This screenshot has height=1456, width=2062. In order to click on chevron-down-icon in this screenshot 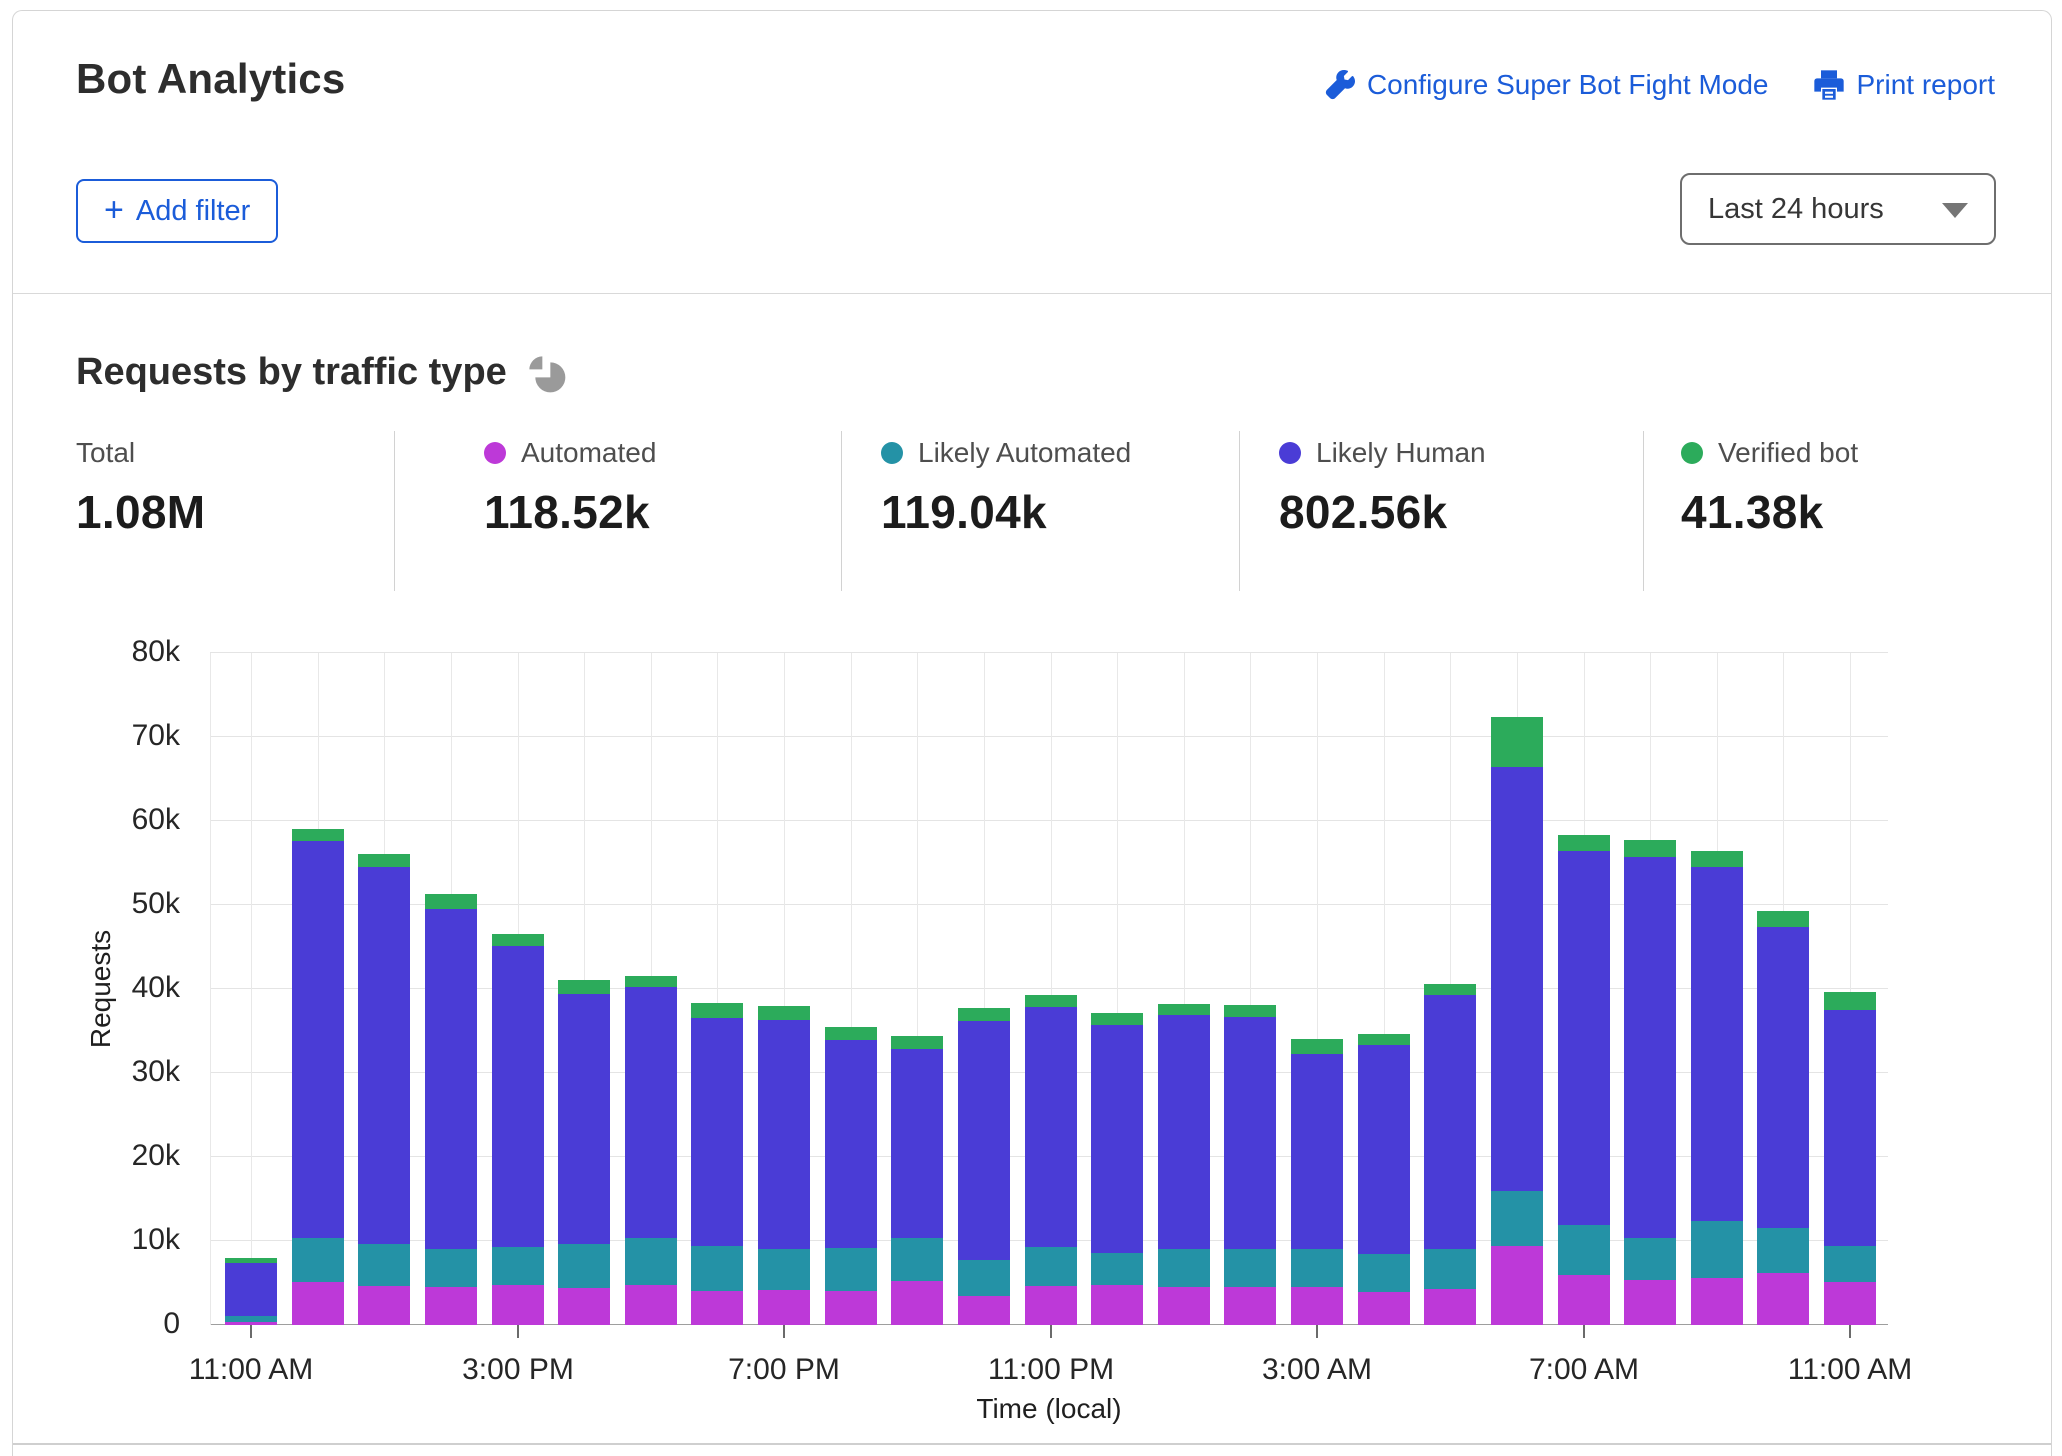, I will do `click(1955, 210)`.